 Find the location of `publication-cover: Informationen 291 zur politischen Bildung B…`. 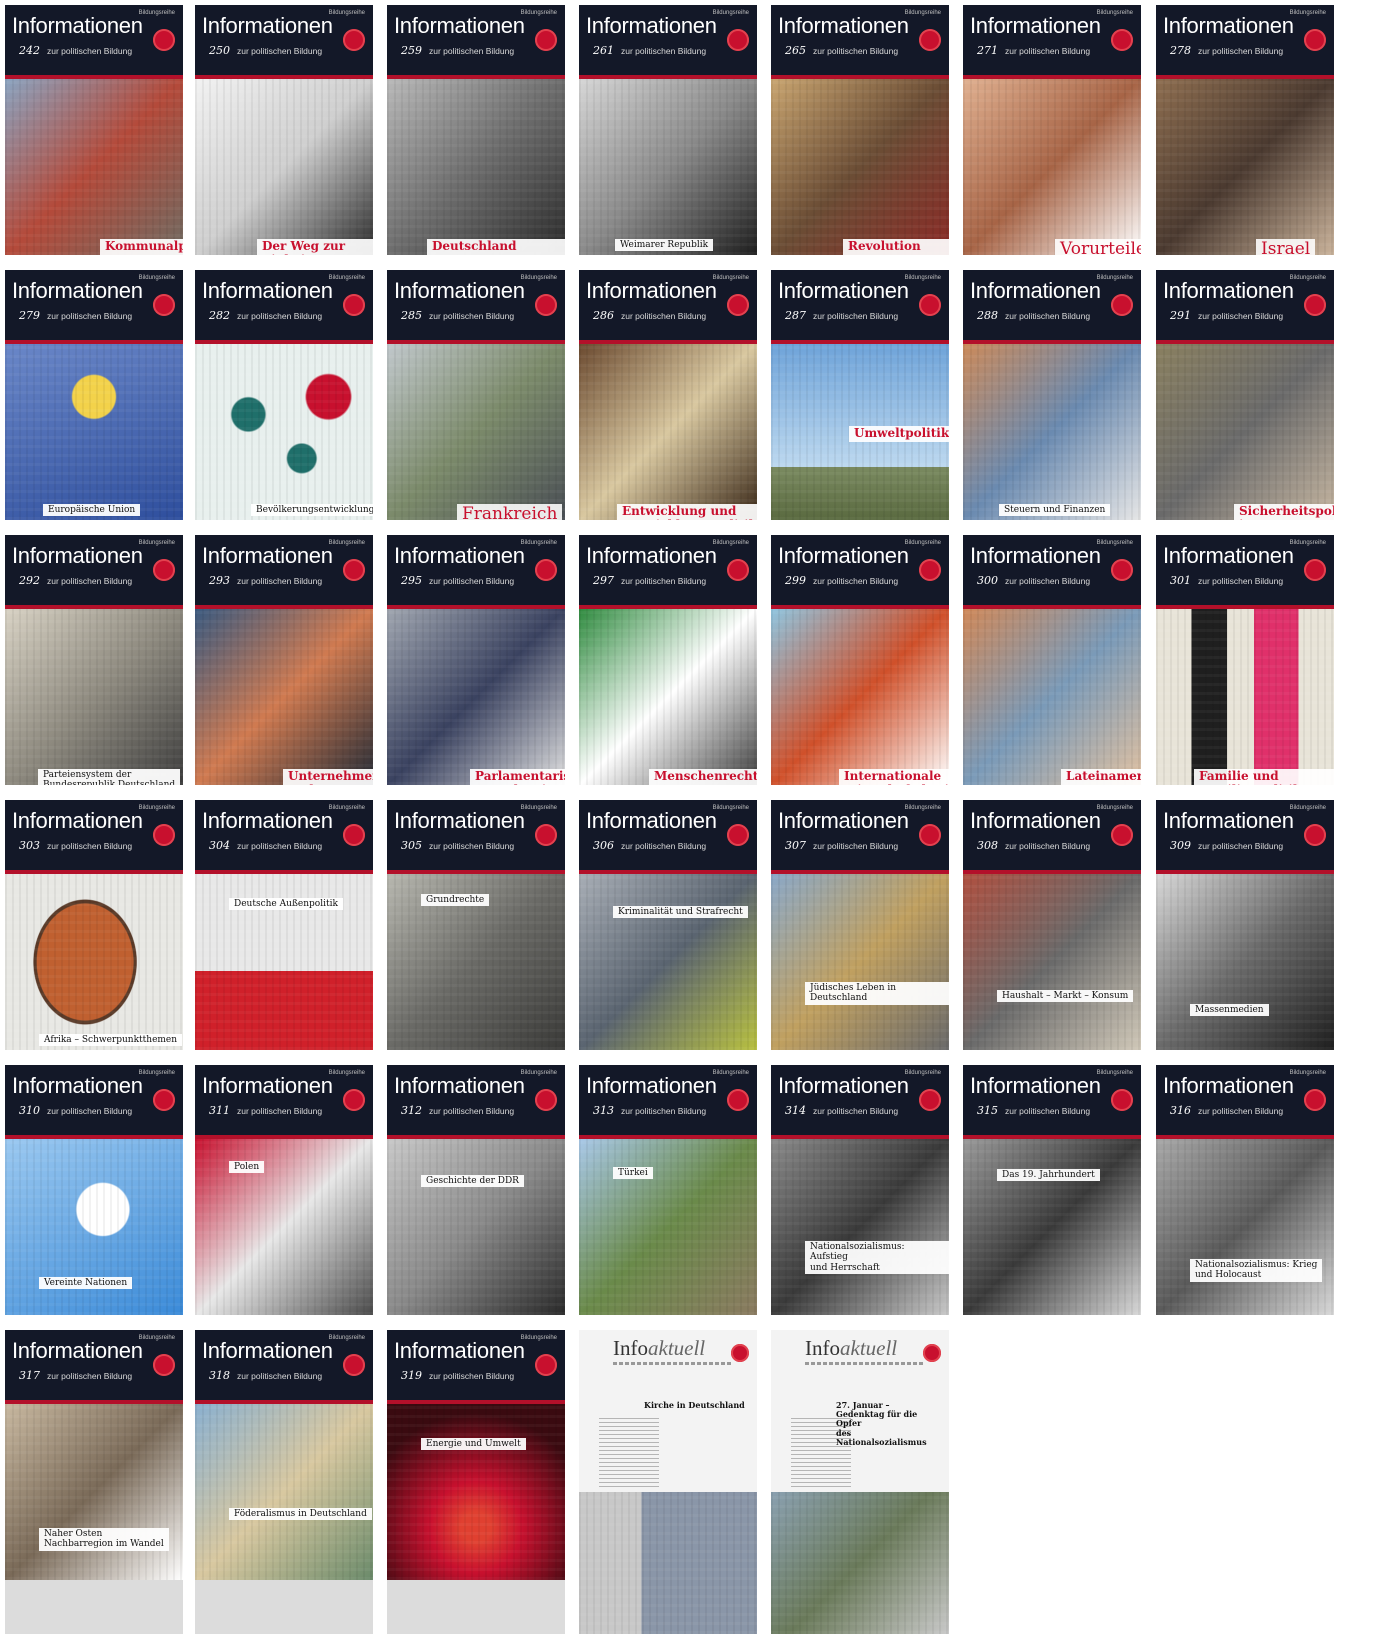

publication-cover: Informationen 291 zur politischen Bildung B… is located at coordinates (1245, 395).